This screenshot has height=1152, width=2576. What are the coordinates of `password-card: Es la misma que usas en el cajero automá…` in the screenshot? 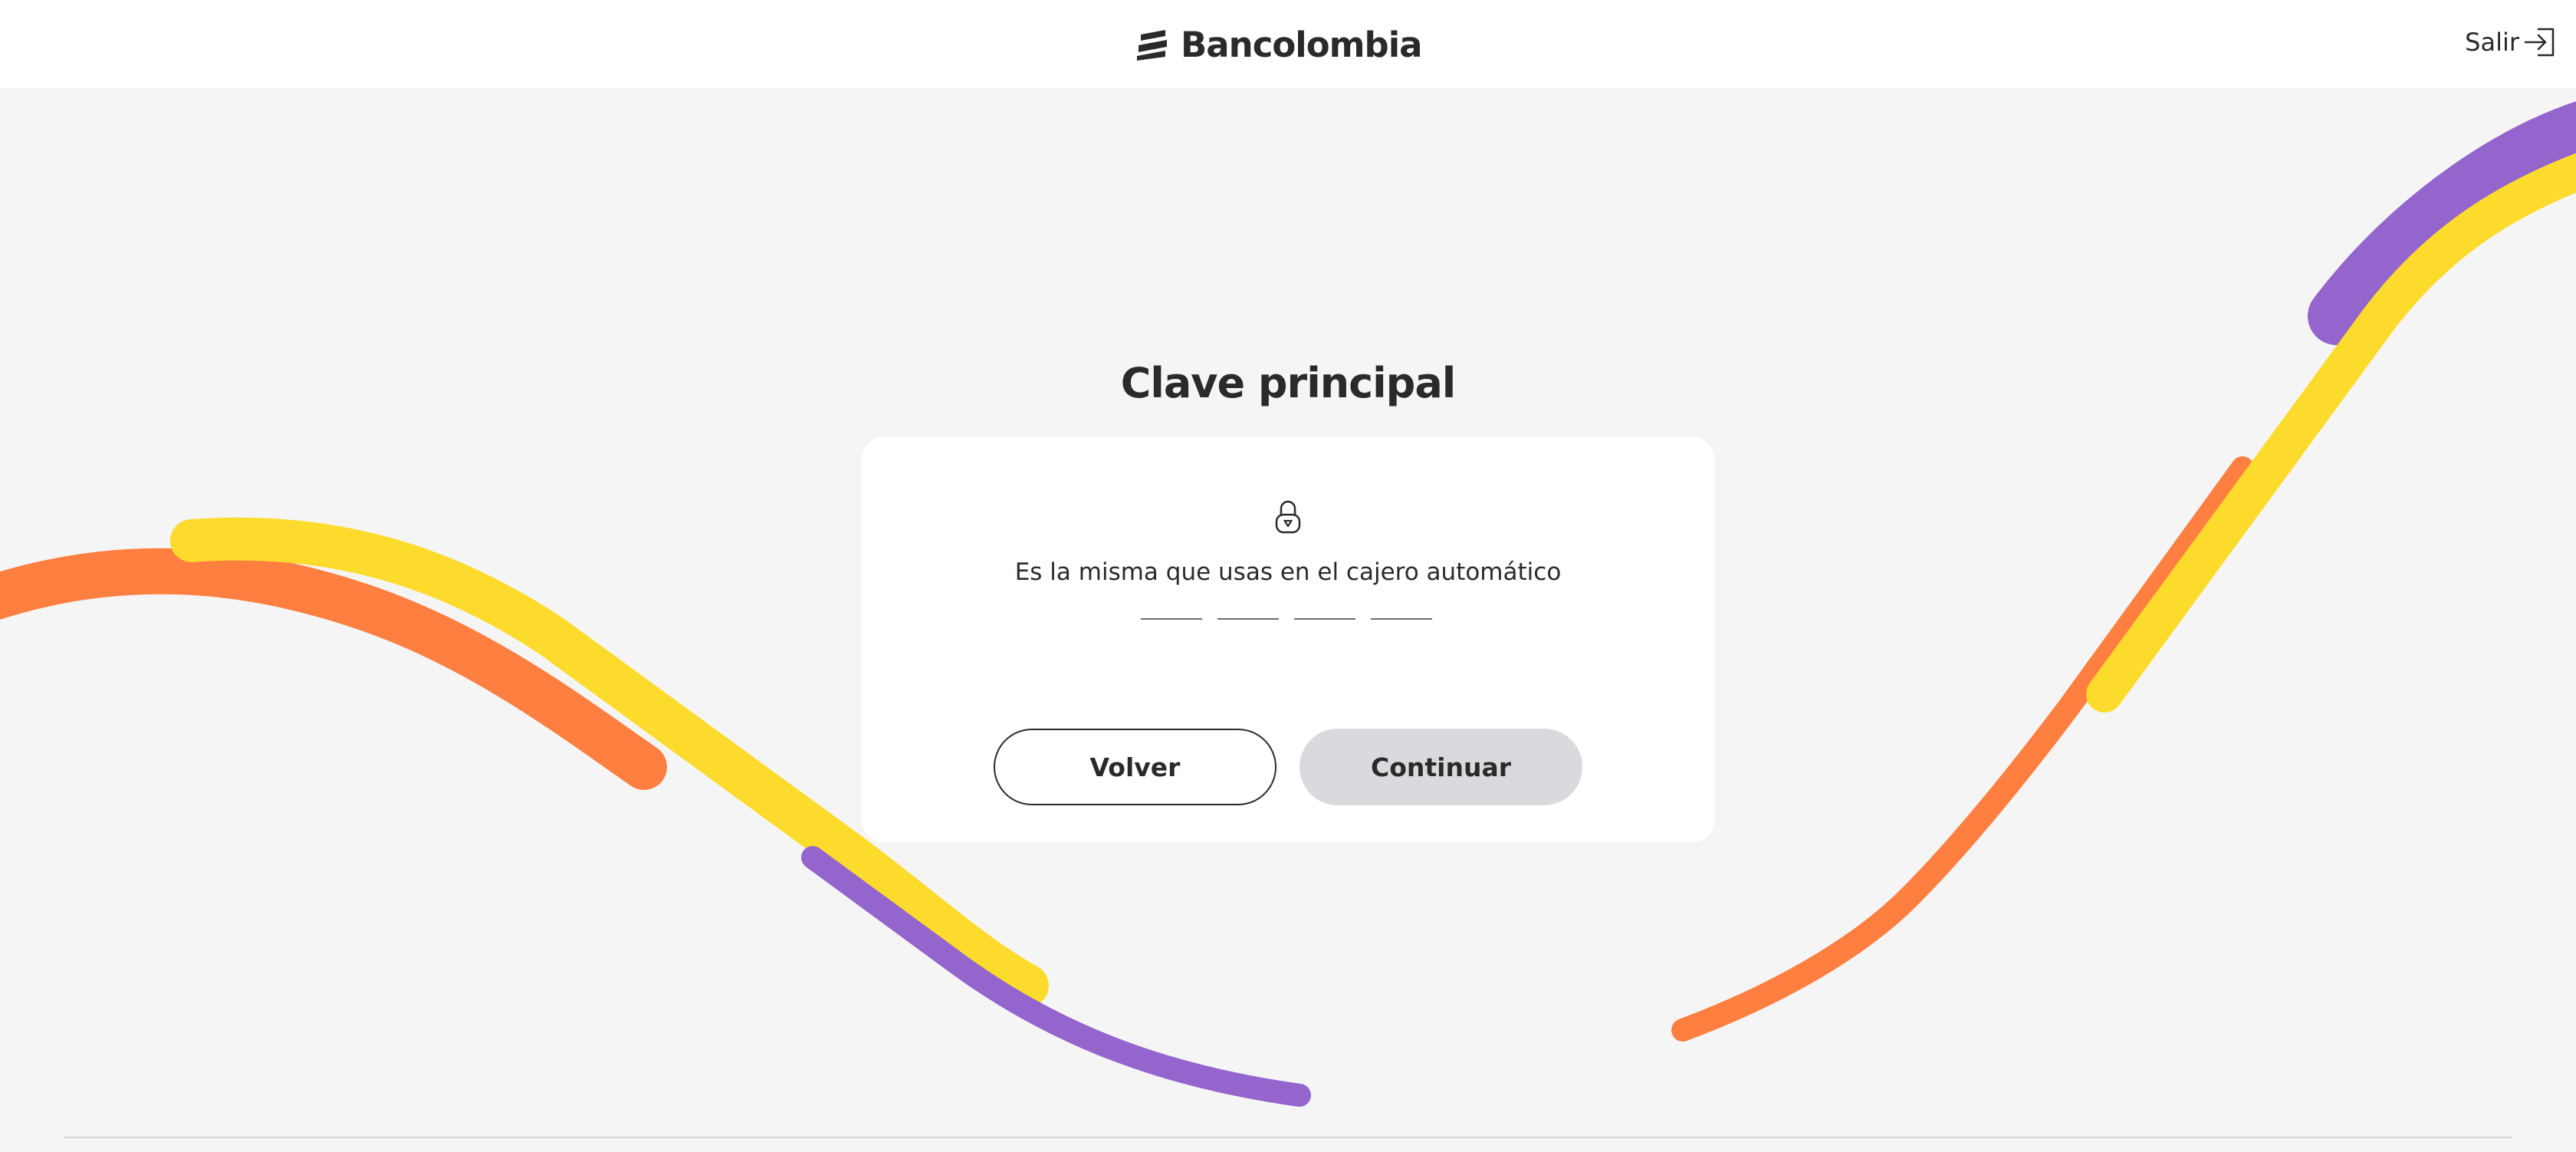 It's located at (1288, 639).